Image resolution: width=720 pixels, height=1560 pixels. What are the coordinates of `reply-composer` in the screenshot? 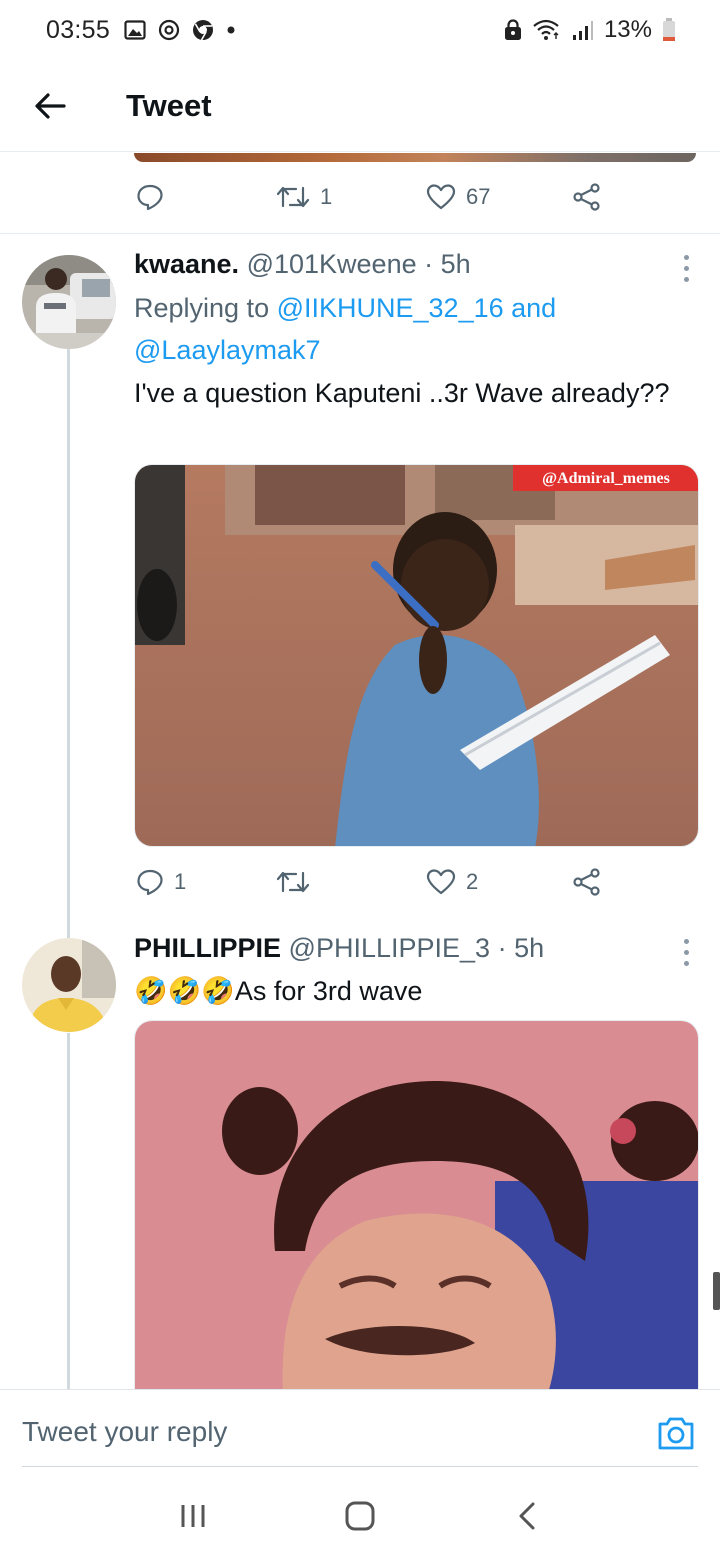 It's located at (360, 1430).